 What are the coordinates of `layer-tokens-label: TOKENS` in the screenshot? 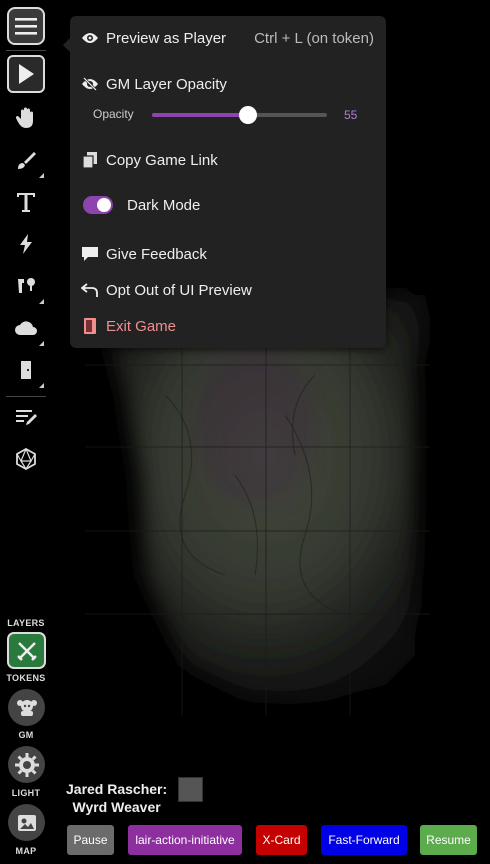 It's located at (26, 678).